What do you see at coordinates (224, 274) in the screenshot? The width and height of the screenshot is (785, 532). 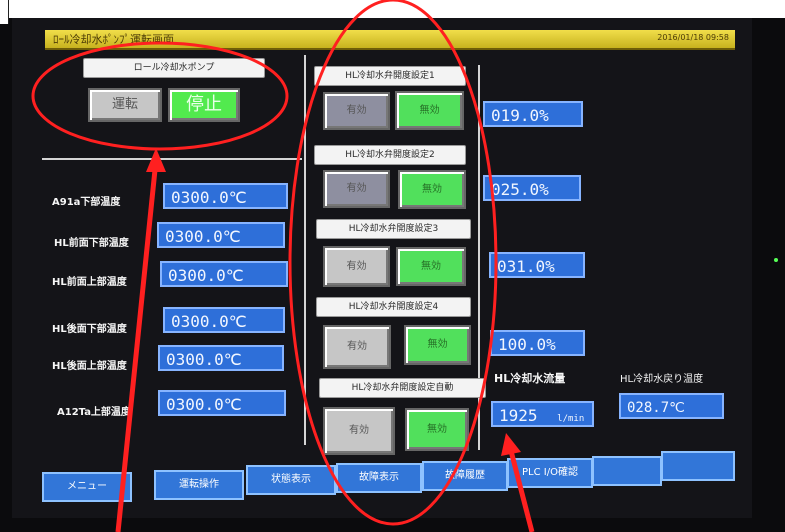 I see `sensor-value-hl-front-upper: 0300.0℃` at bounding box center [224, 274].